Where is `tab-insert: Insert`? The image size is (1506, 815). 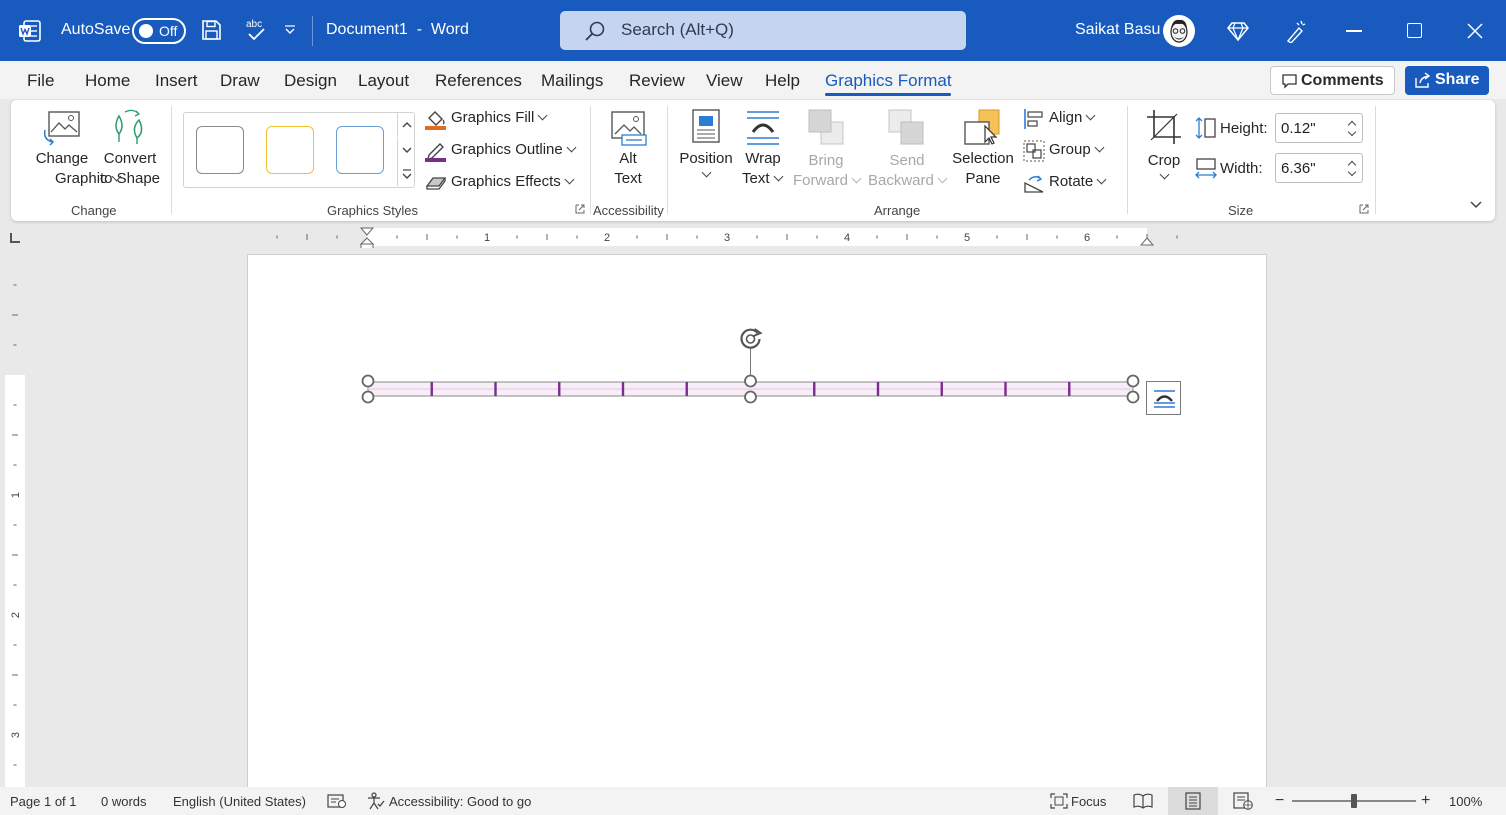 tab-insert: Insert is located at coordinates (176, 81).